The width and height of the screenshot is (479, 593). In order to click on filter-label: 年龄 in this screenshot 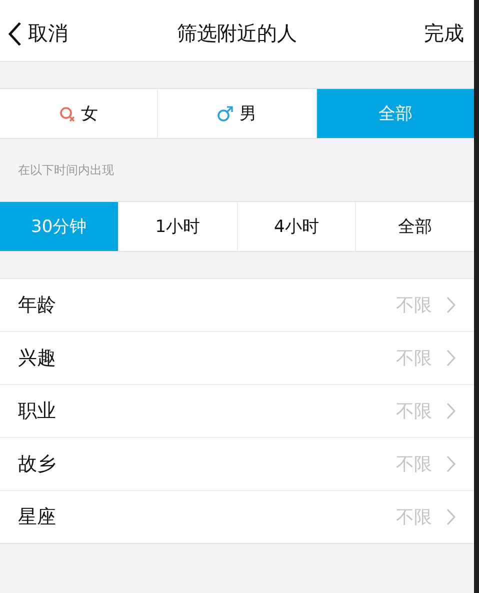, I will do `click(37, 305)`.